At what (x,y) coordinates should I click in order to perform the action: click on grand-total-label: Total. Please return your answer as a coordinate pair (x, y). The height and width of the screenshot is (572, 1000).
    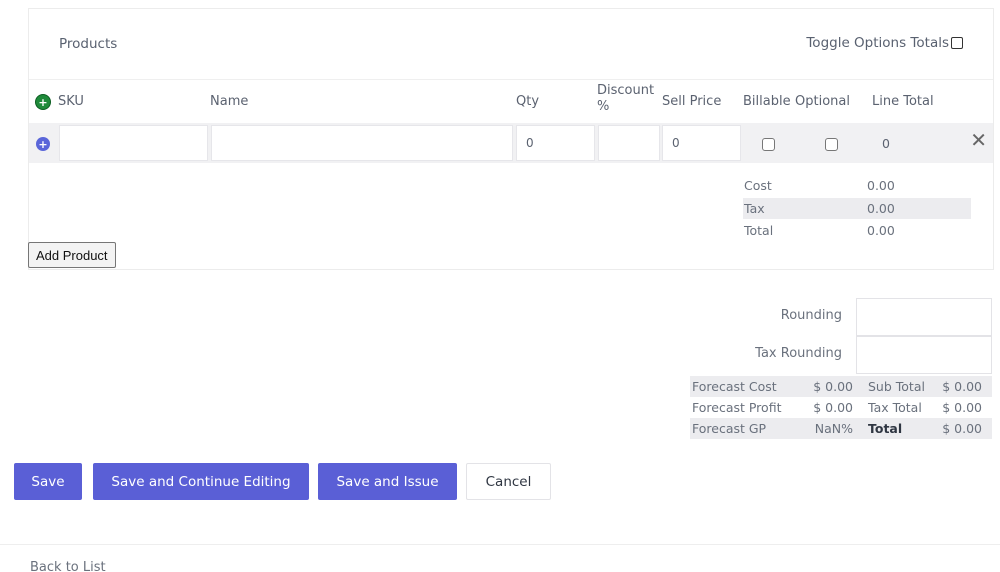
    Looking at the image, I should click on (885, 428).